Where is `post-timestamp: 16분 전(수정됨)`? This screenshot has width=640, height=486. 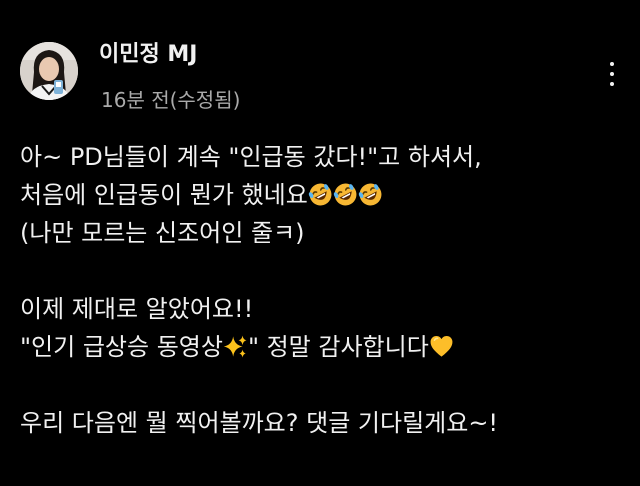 post-timestamp: 16분 전(수정됨) is located at coordinates (171, 100).